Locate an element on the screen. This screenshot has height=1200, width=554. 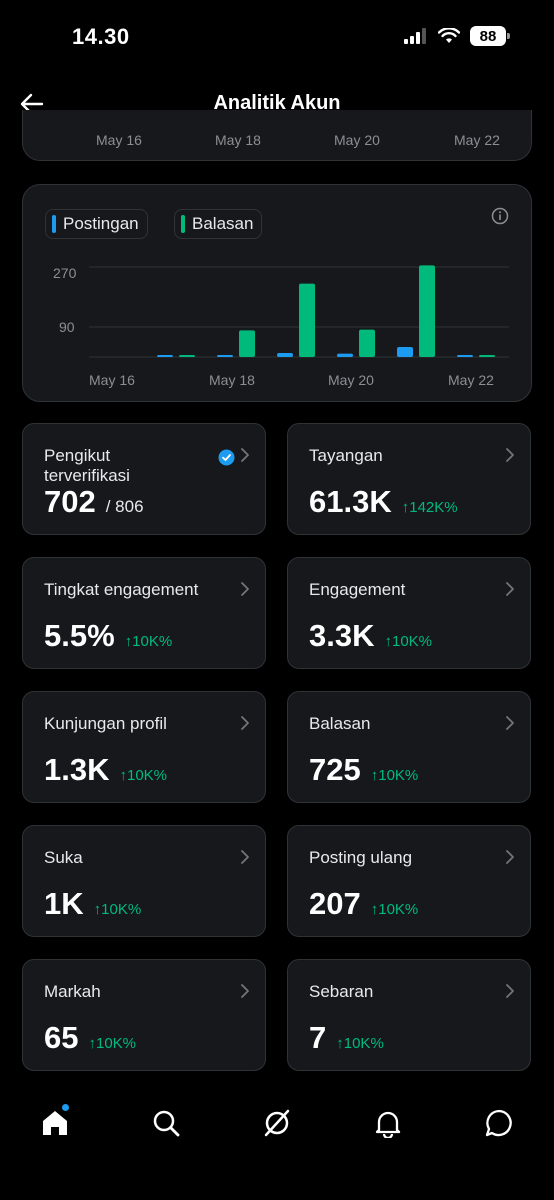
metric-label: Kunjungan profil is located at coordinates (105, 723).